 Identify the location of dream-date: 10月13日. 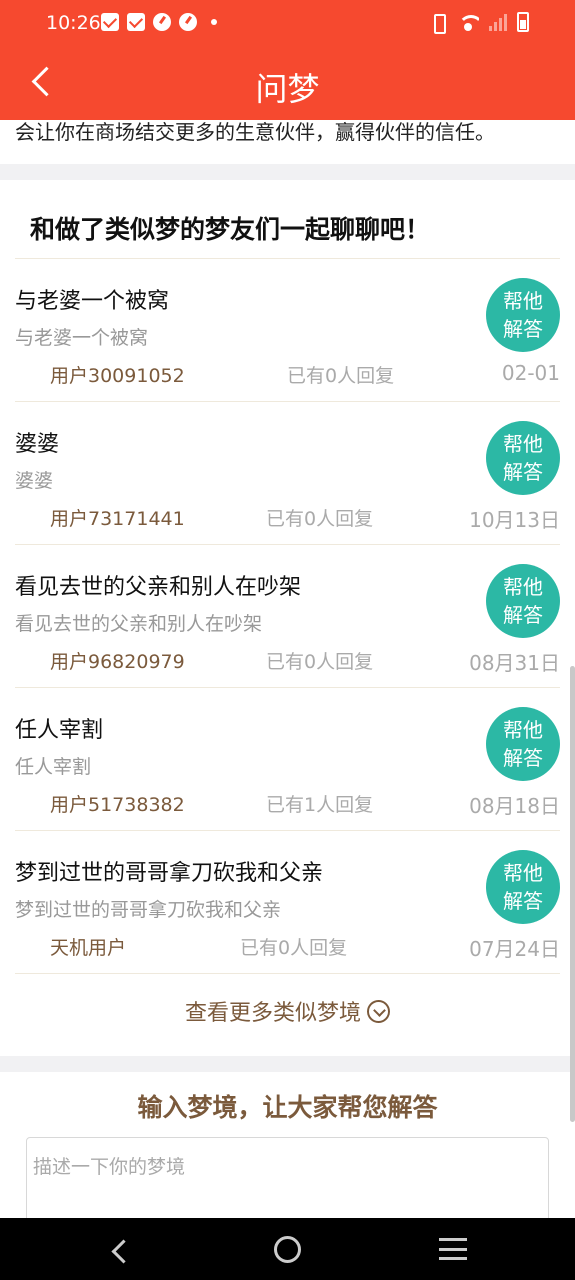
(514, 520).